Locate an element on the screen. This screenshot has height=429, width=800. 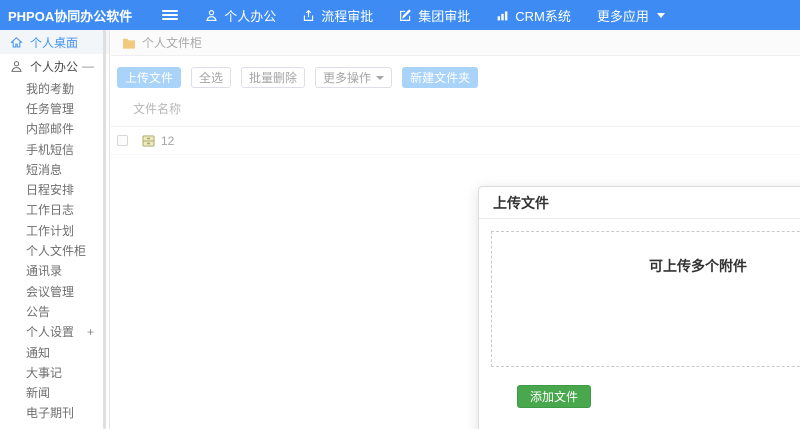
select-all-button: 全选 is located at coordinates (211, 77).